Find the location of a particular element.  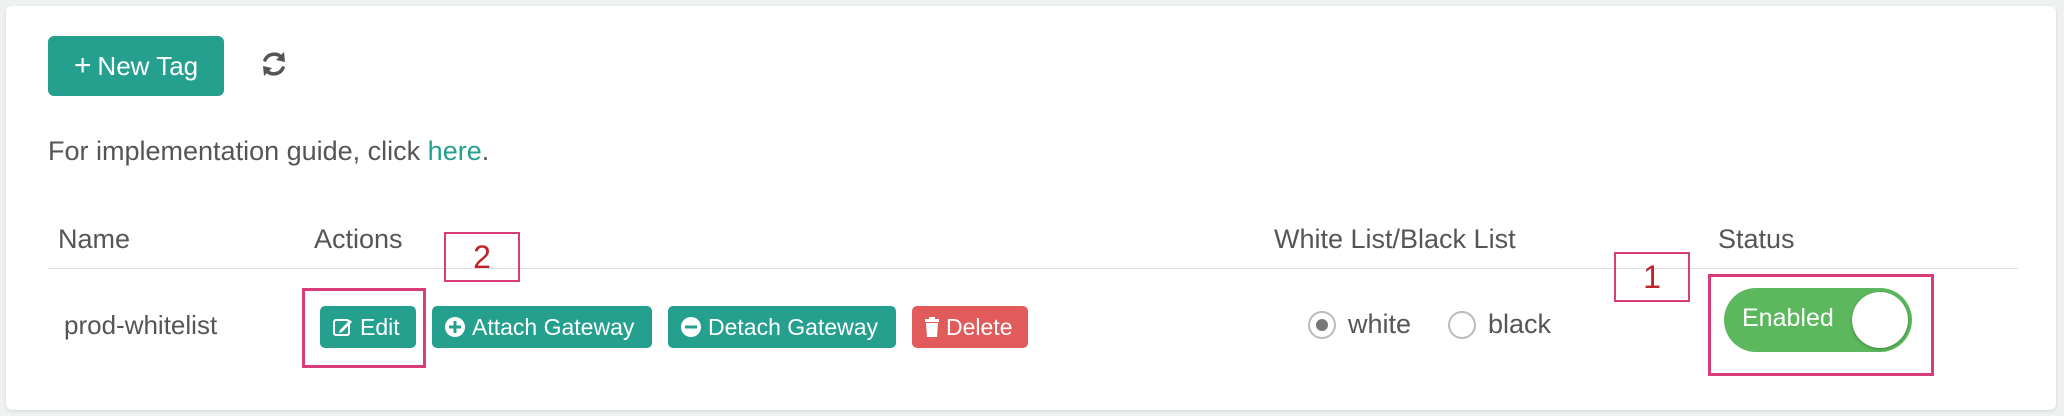

annotation-box-status is located at coordinates (1821, 325).